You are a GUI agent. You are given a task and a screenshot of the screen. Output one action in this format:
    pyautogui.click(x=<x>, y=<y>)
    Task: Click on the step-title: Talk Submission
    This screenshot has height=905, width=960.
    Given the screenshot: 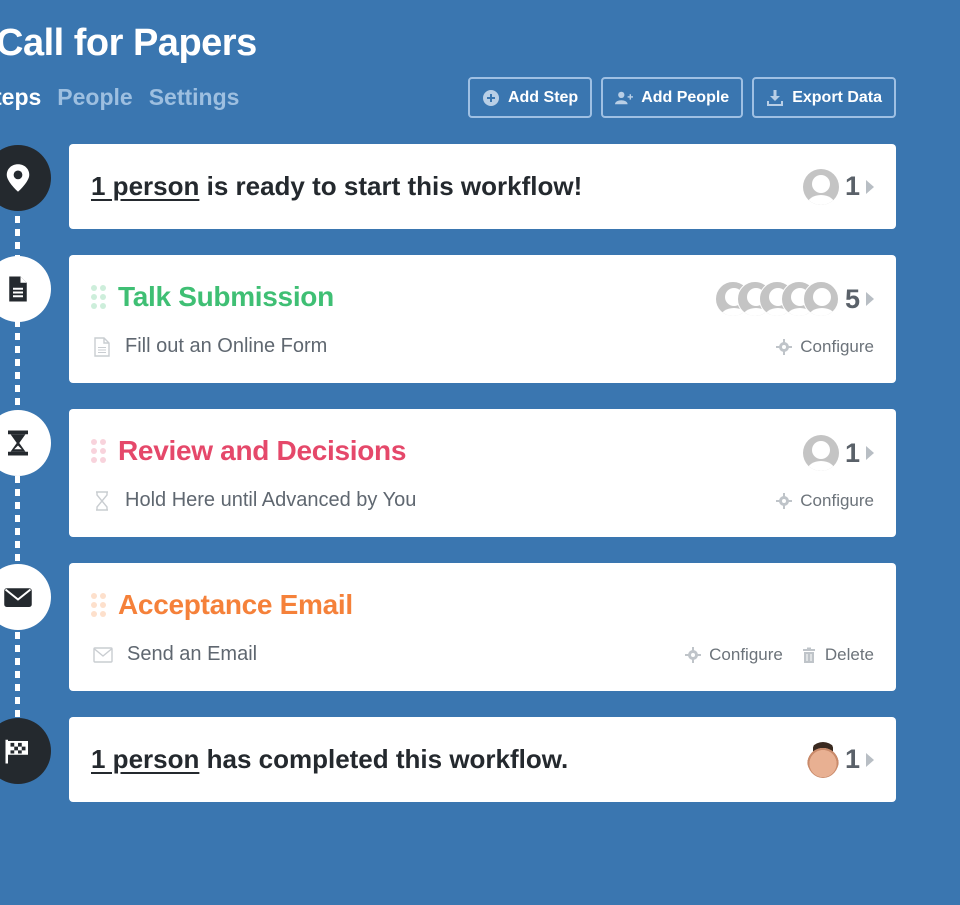 What is the action you would take?
    pyautogui.click(x=226, y=297)
    